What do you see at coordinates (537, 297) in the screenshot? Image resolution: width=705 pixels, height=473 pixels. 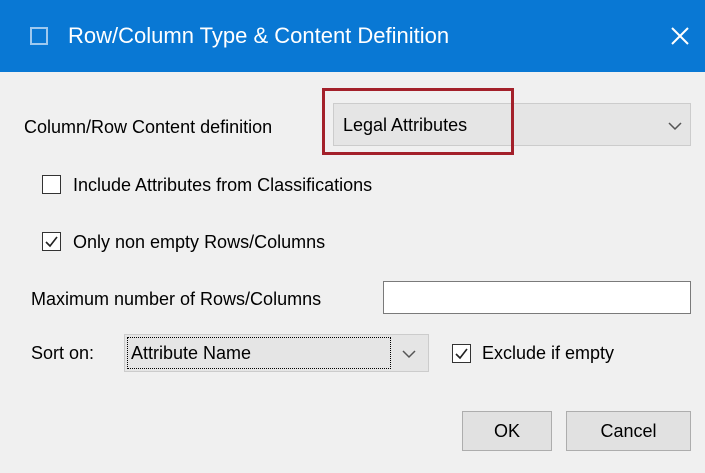 I see `max-rows-input` at bounding box center [537, 297].